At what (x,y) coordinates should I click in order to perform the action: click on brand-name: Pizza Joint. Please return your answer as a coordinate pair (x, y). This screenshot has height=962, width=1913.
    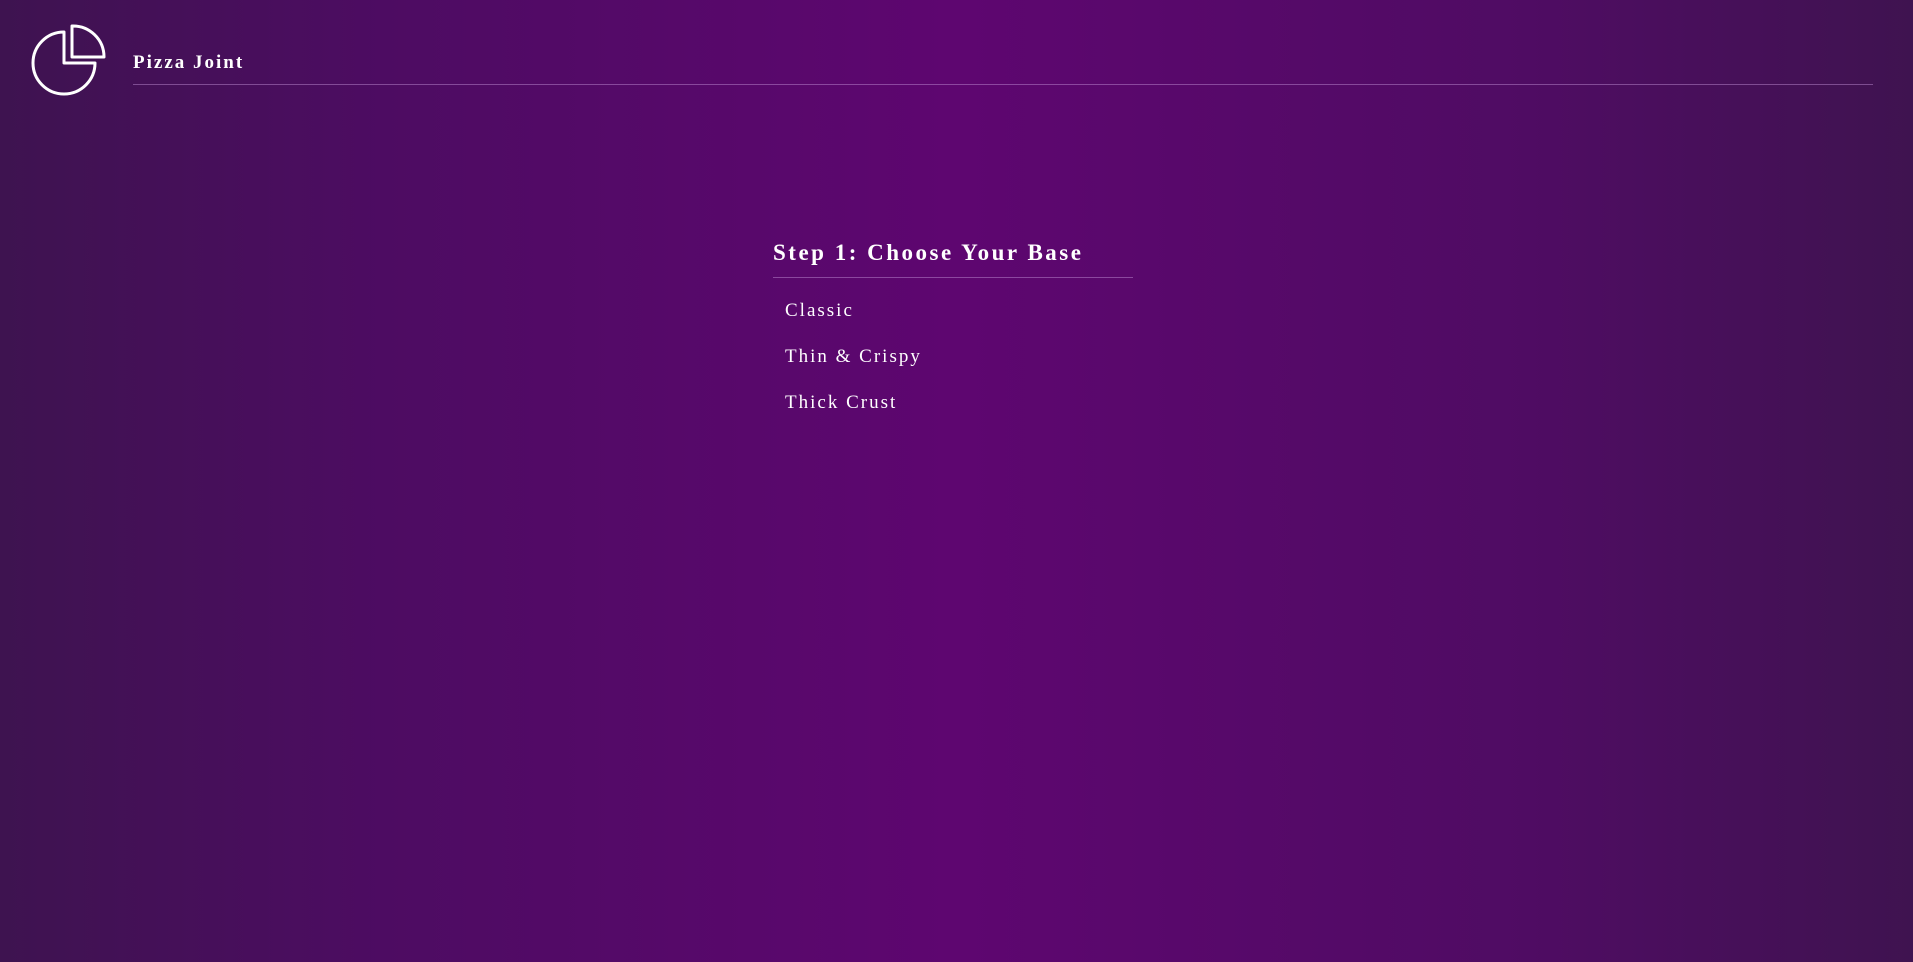
    Looking at the image, I should click on (189, 62).